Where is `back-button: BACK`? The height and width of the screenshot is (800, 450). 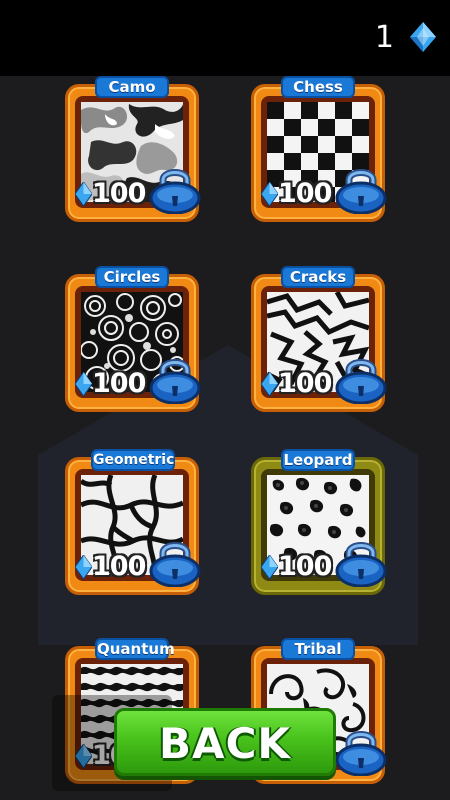 back-button: BACK is located at coordinates (225, 742).